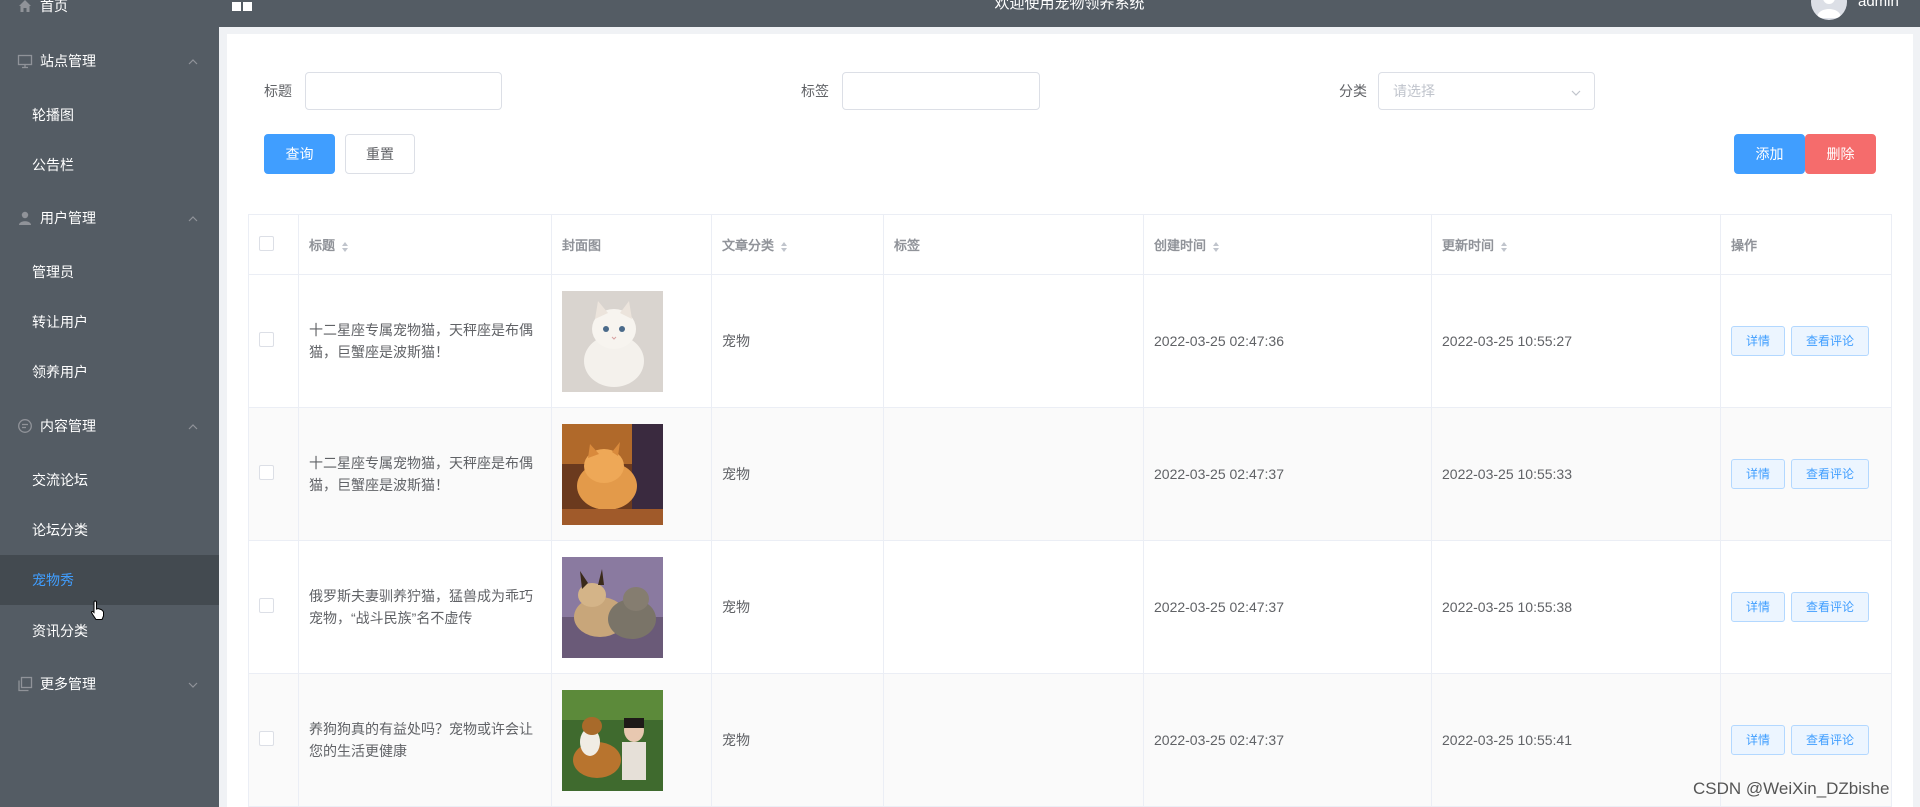  I want to click on header-created: 创建时间, so click(1287, 244).